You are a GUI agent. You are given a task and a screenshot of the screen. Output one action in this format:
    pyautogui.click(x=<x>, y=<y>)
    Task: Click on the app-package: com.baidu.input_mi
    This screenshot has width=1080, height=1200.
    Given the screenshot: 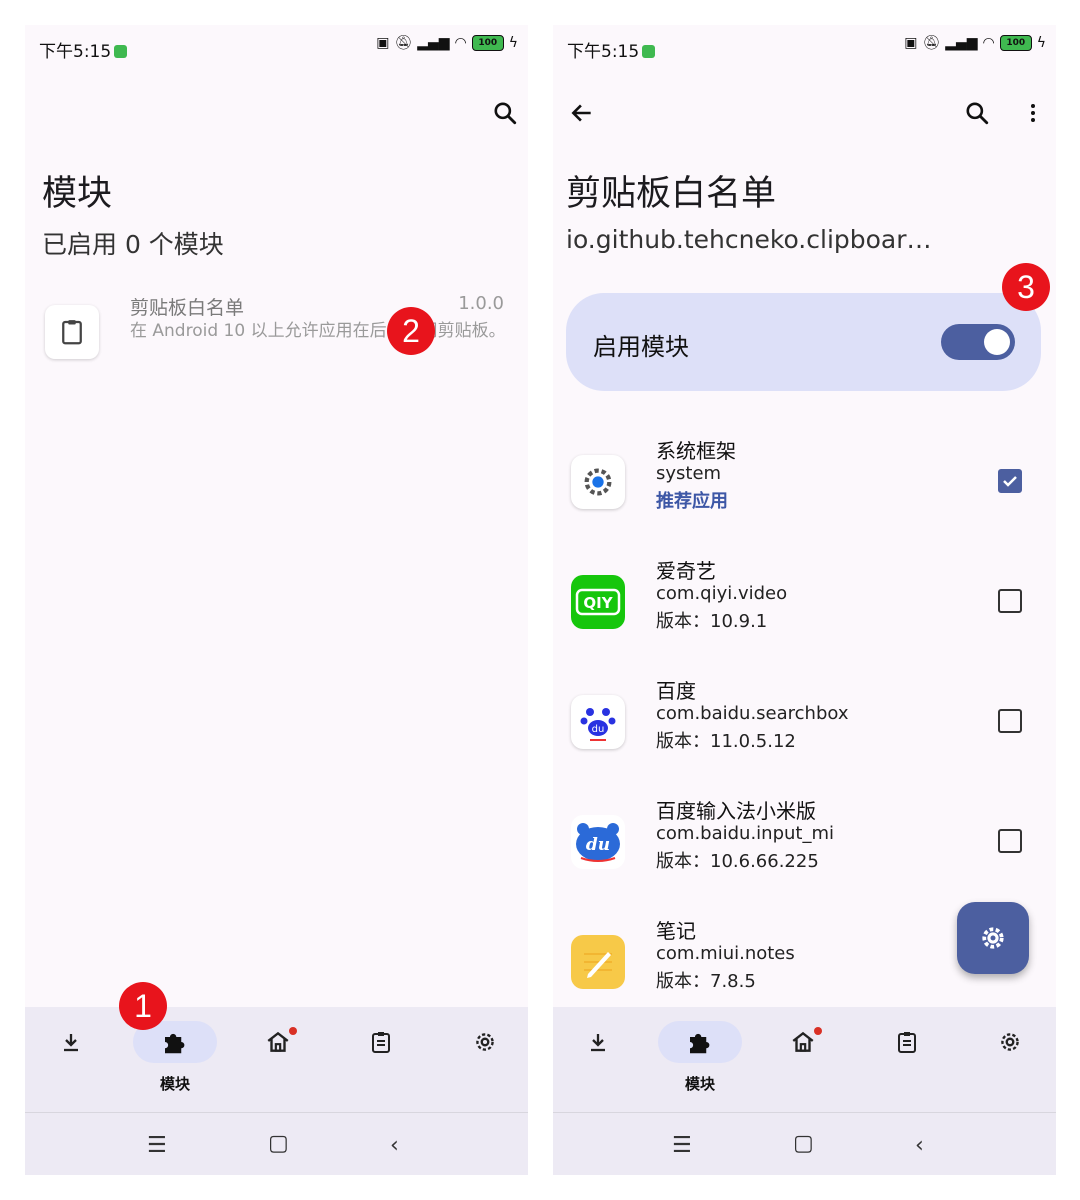 What is the action you would take?
    pyautogui.click(x=745, y=833)
    